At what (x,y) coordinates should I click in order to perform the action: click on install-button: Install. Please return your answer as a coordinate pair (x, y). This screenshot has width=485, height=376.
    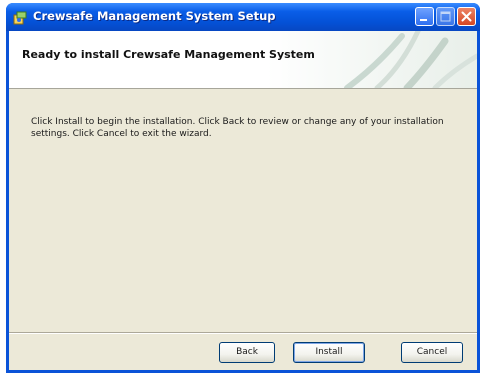
    Looking at the image, I should click on (329, 352).